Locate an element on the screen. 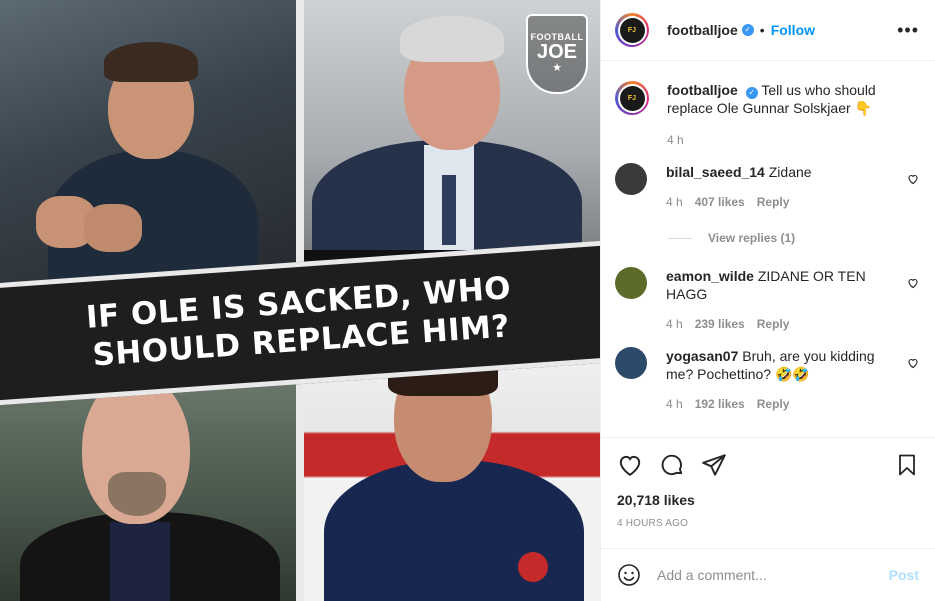 The height and width of the screenshot is (601, 935). photo-bottom-left is located at coordinates (148, 486).